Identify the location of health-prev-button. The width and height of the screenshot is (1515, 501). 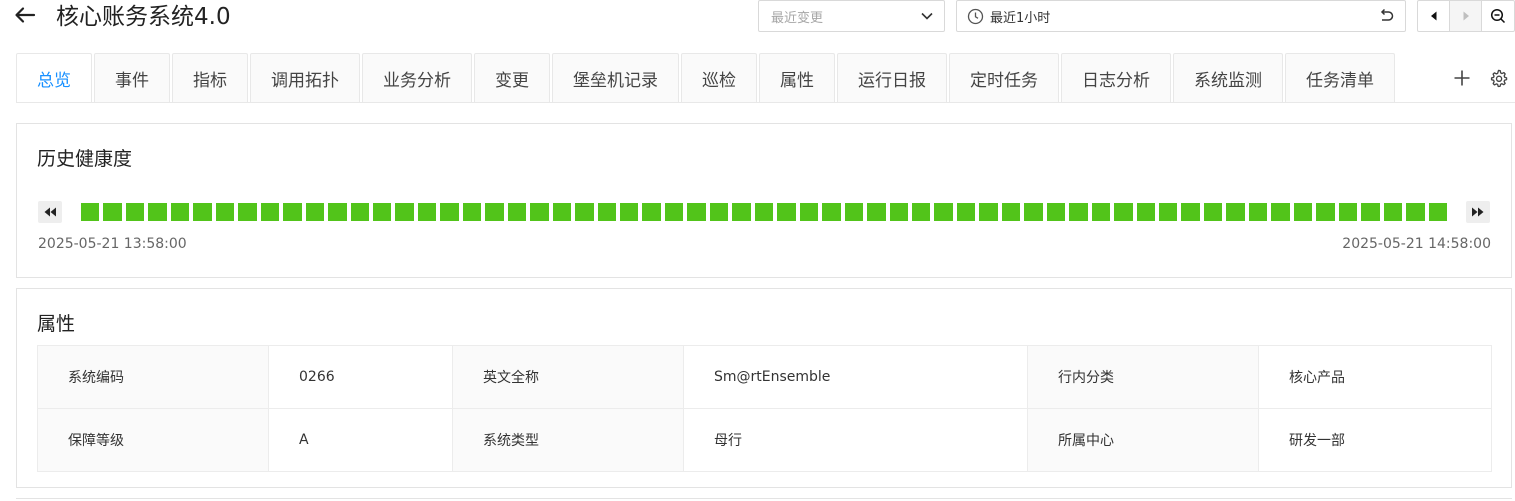
(50, 212).